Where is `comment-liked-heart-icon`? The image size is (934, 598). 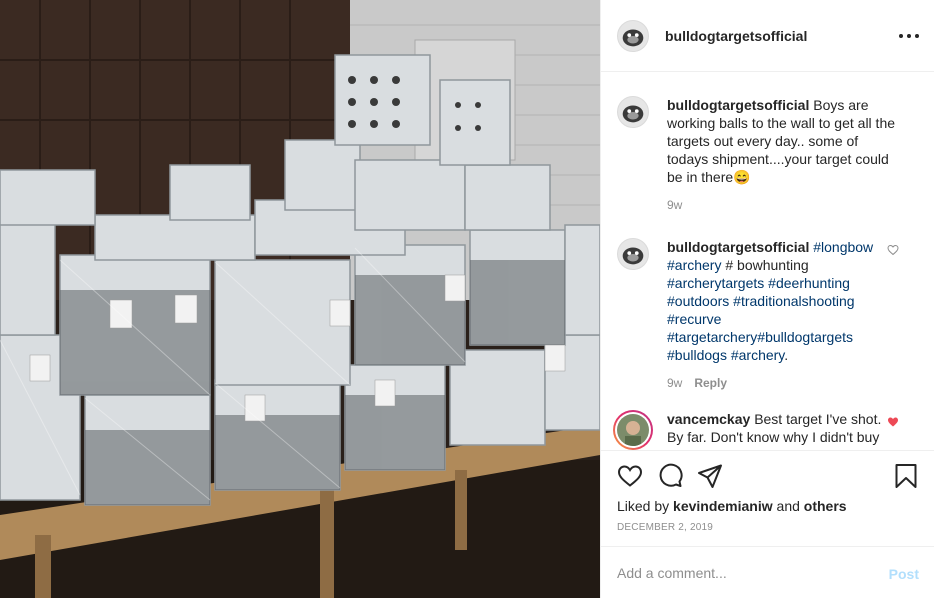 comment-liked-heart-icon is located at coordinates (893, 422).